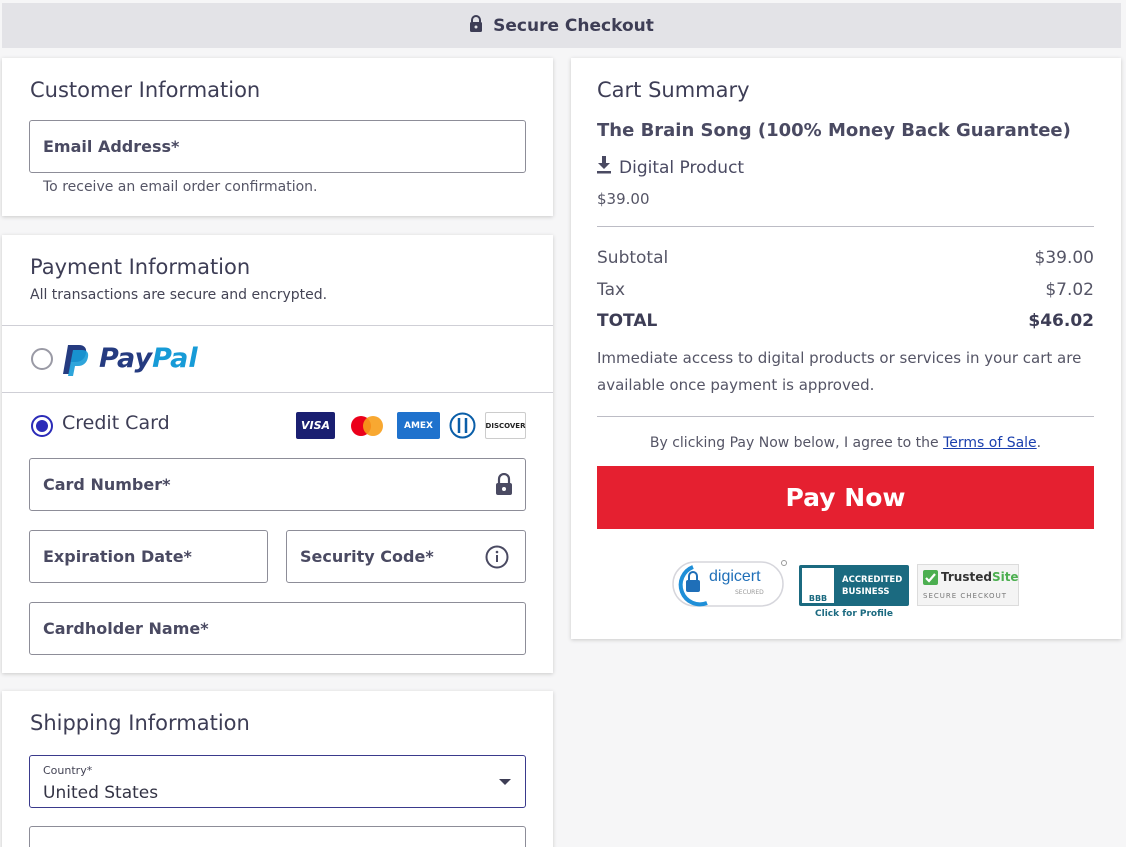 This screenshot has width=1126, height=847. I want to click on discover-text: DISCOVER, so click(505, 425).